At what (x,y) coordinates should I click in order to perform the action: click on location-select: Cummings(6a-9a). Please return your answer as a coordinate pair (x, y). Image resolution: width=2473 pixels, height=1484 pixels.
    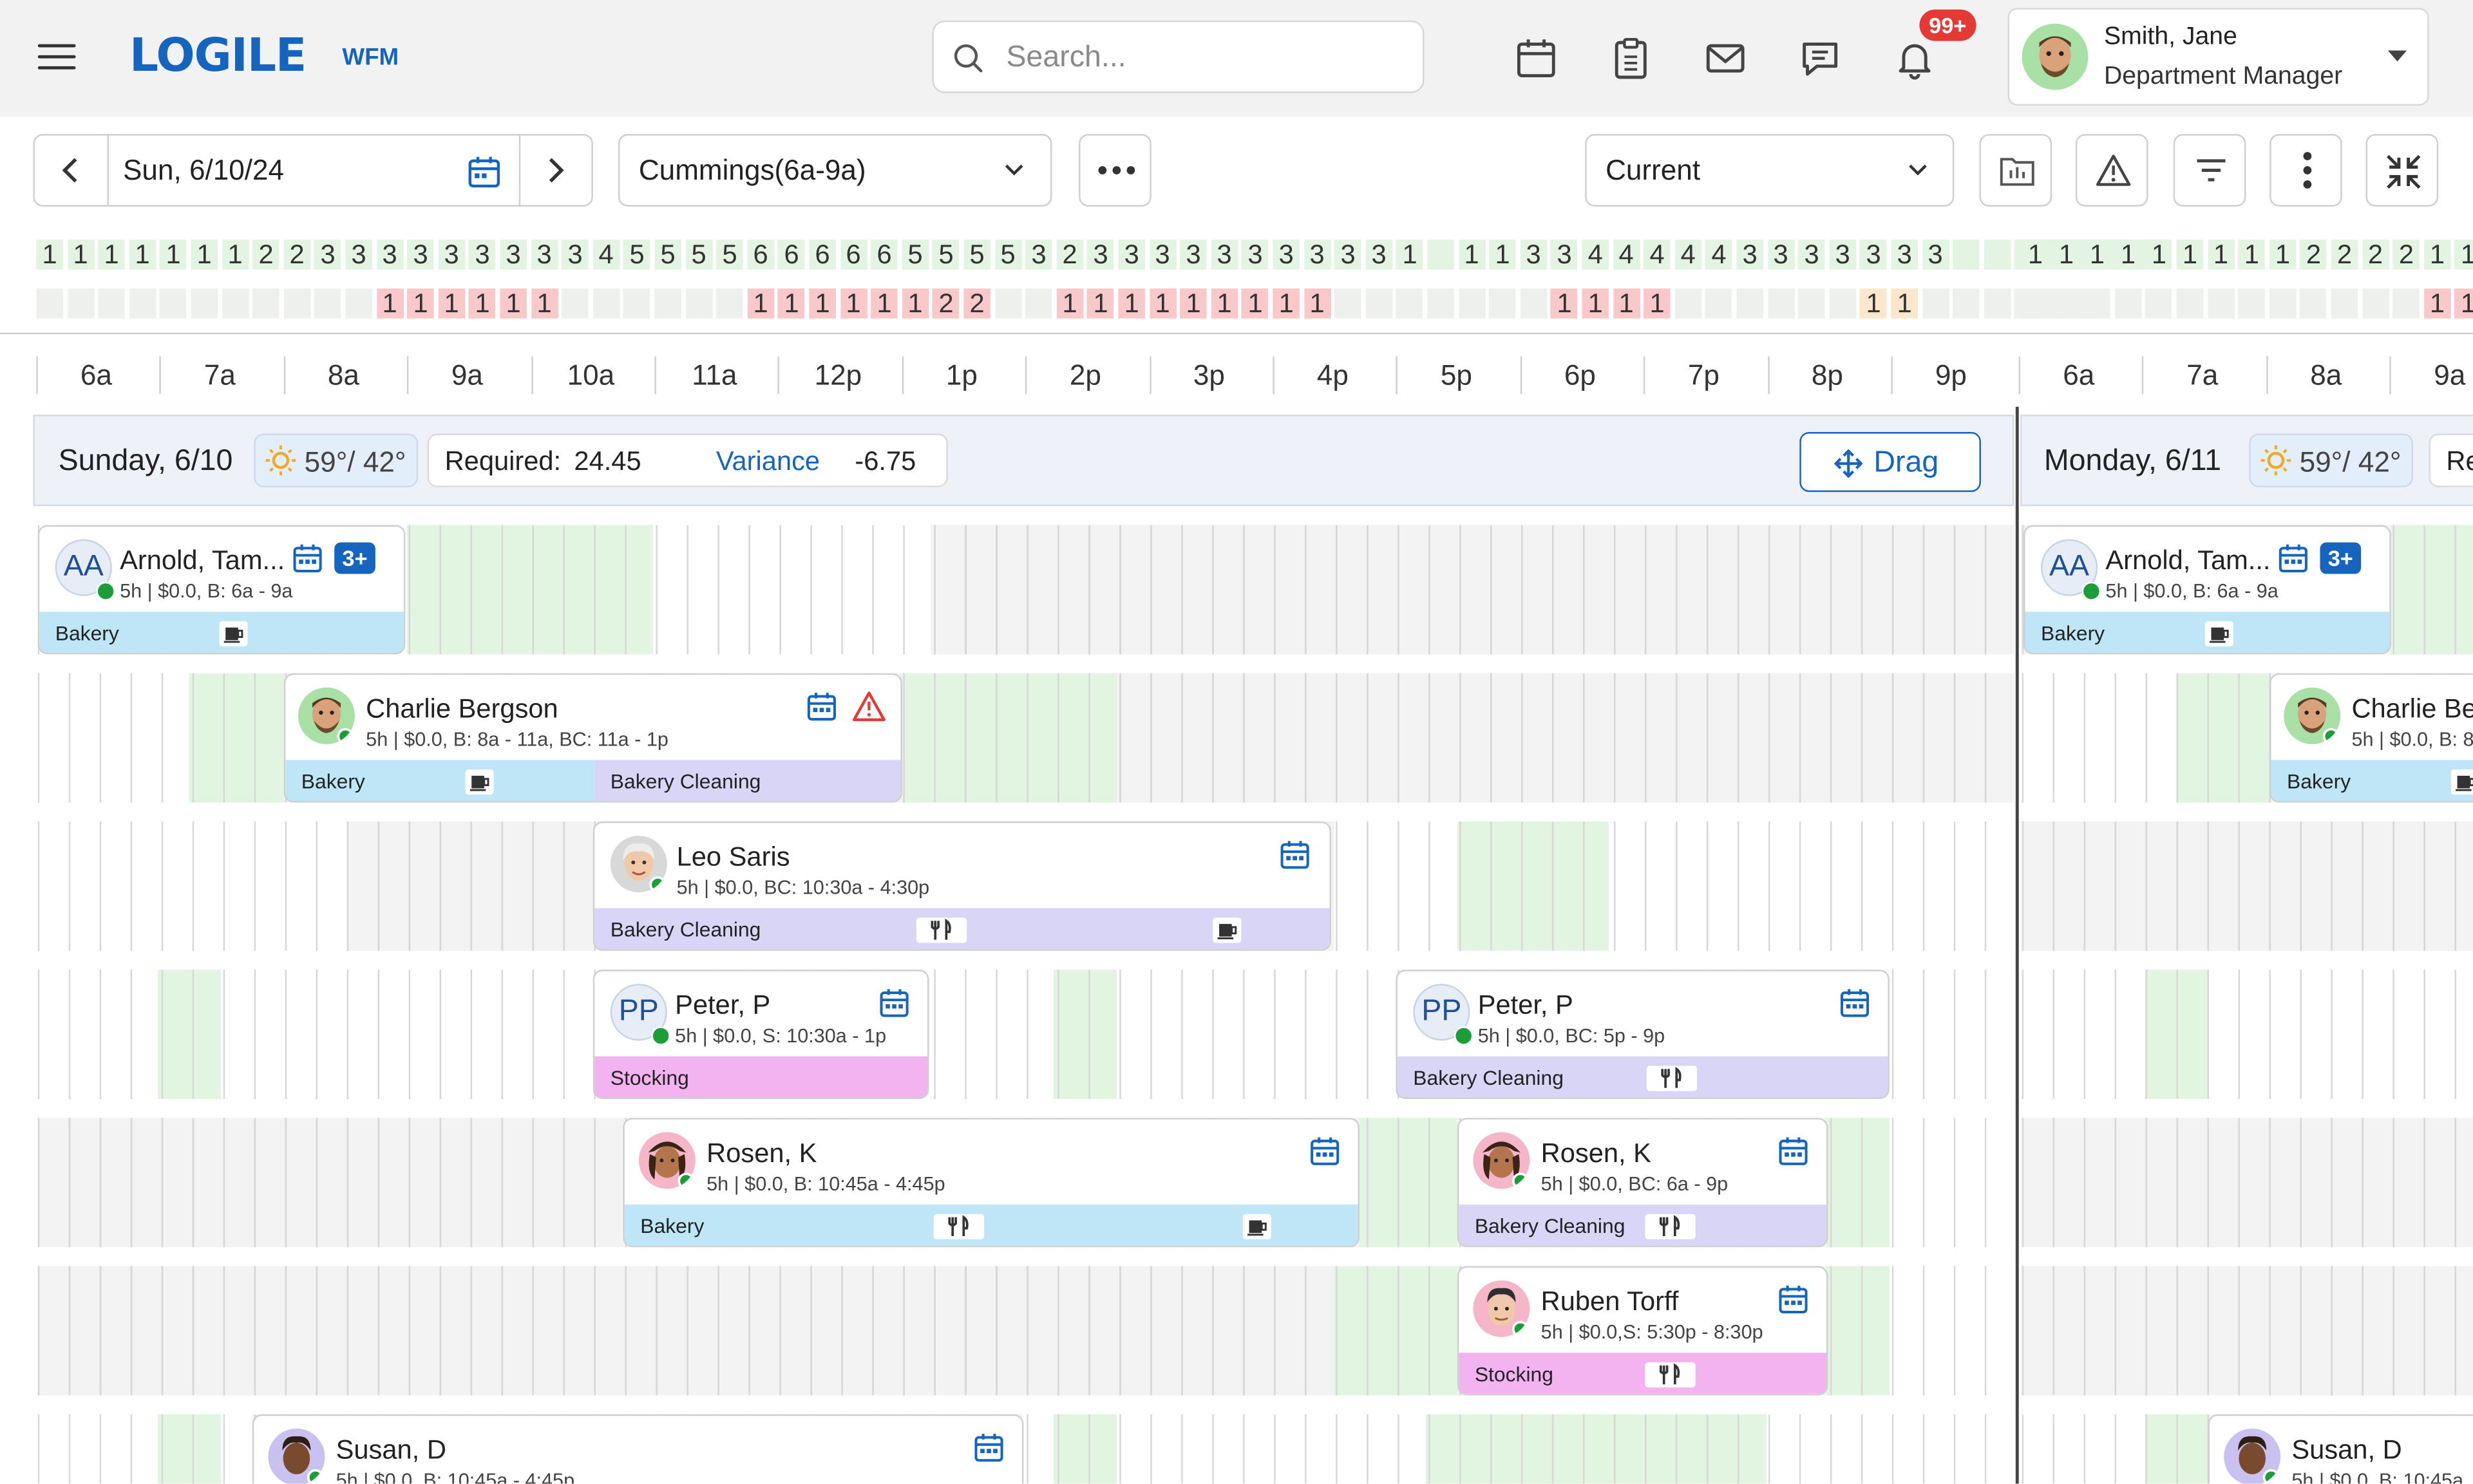
    Looking at the image, I should click on (835, 171).